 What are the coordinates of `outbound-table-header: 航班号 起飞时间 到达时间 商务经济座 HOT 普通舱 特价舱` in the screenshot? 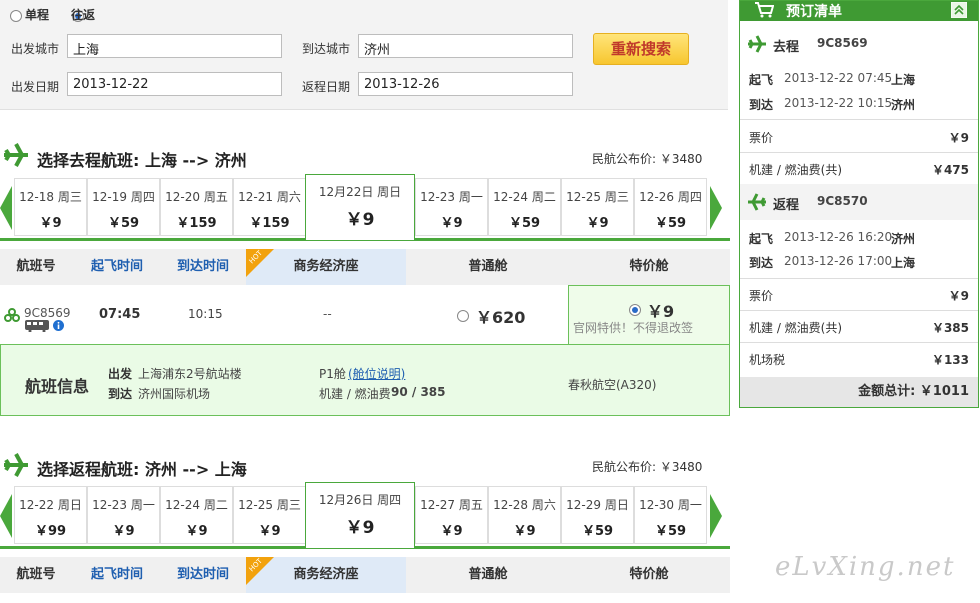 It's located at (365, 267).